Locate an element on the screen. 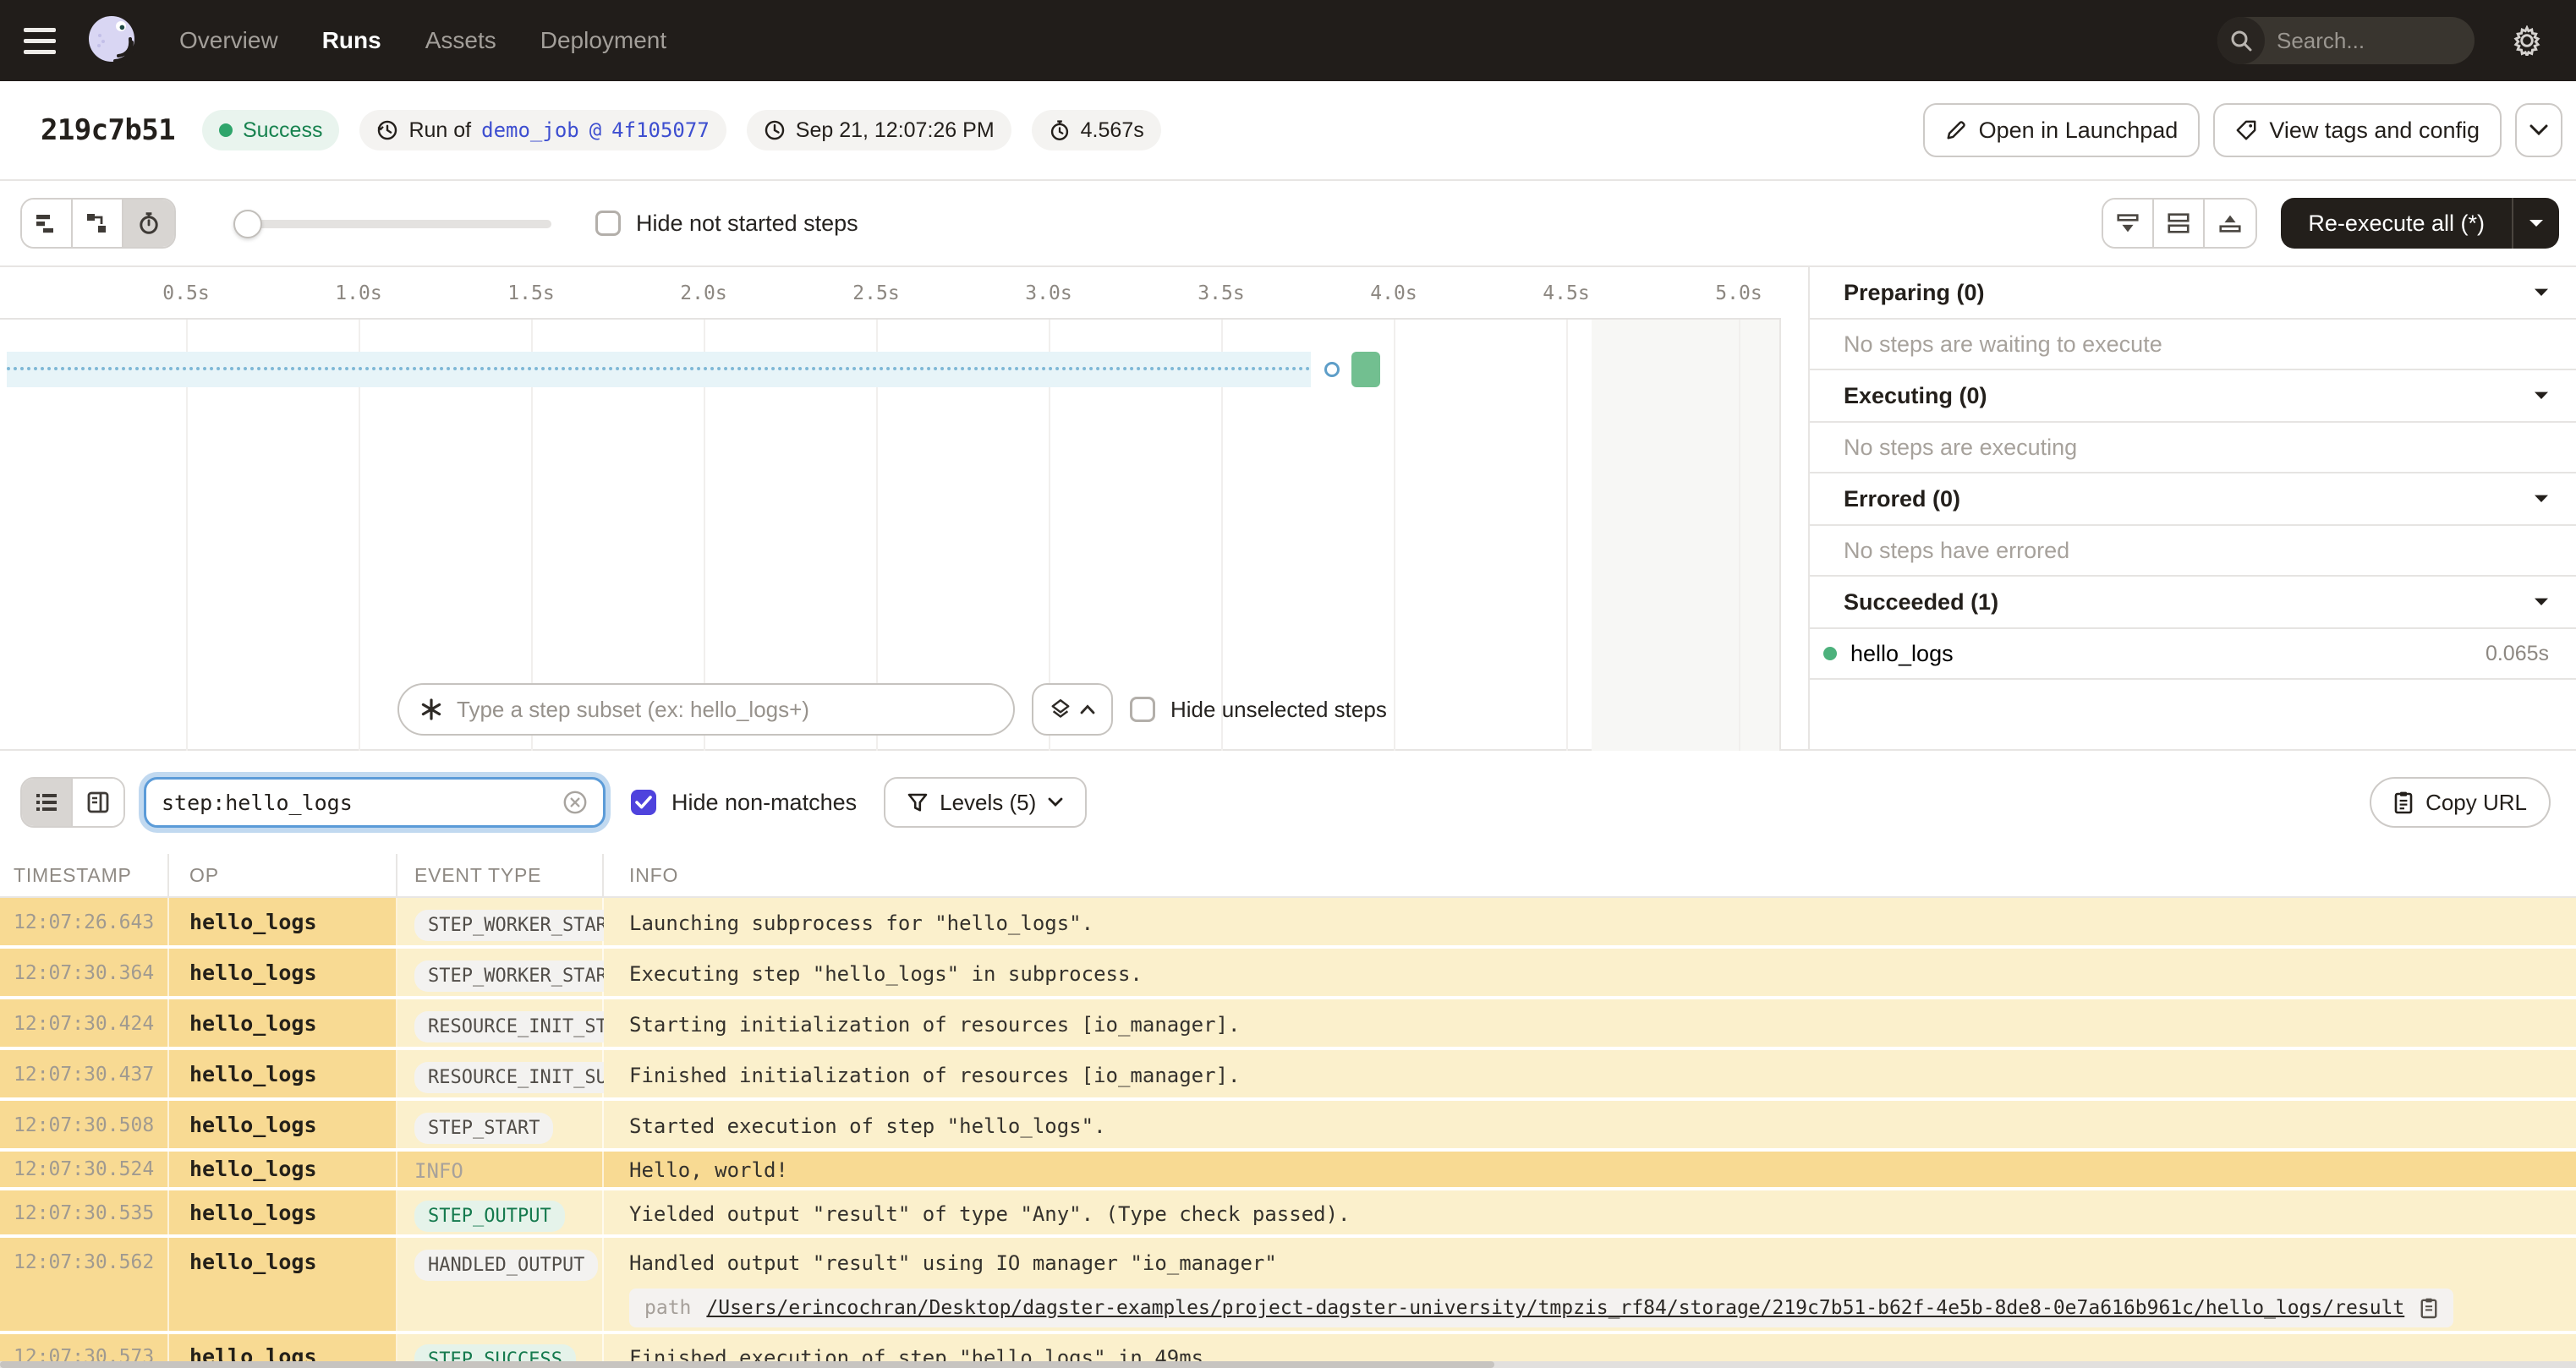 This screenshot has height=1368, width=2576. step-subset-controls: Hide unselected steps is located at coordinates (892, 709).